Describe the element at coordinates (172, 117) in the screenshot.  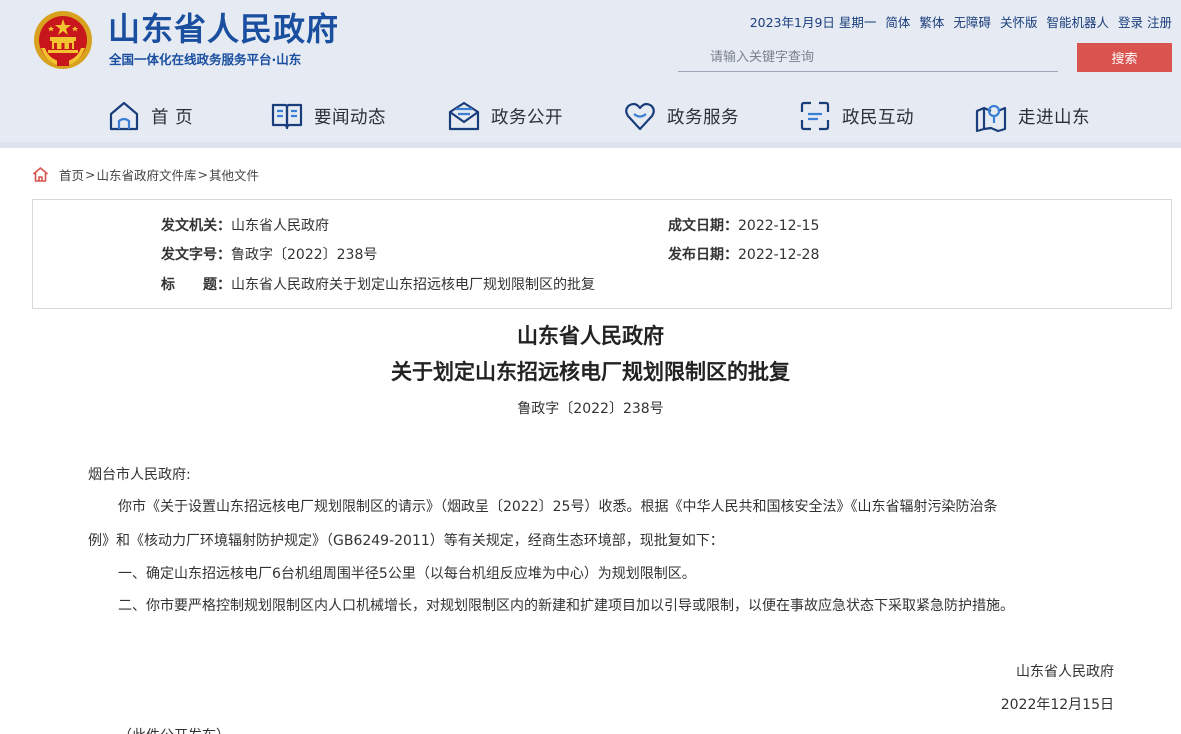
I see `nav-label-home: 首 页` at that location.